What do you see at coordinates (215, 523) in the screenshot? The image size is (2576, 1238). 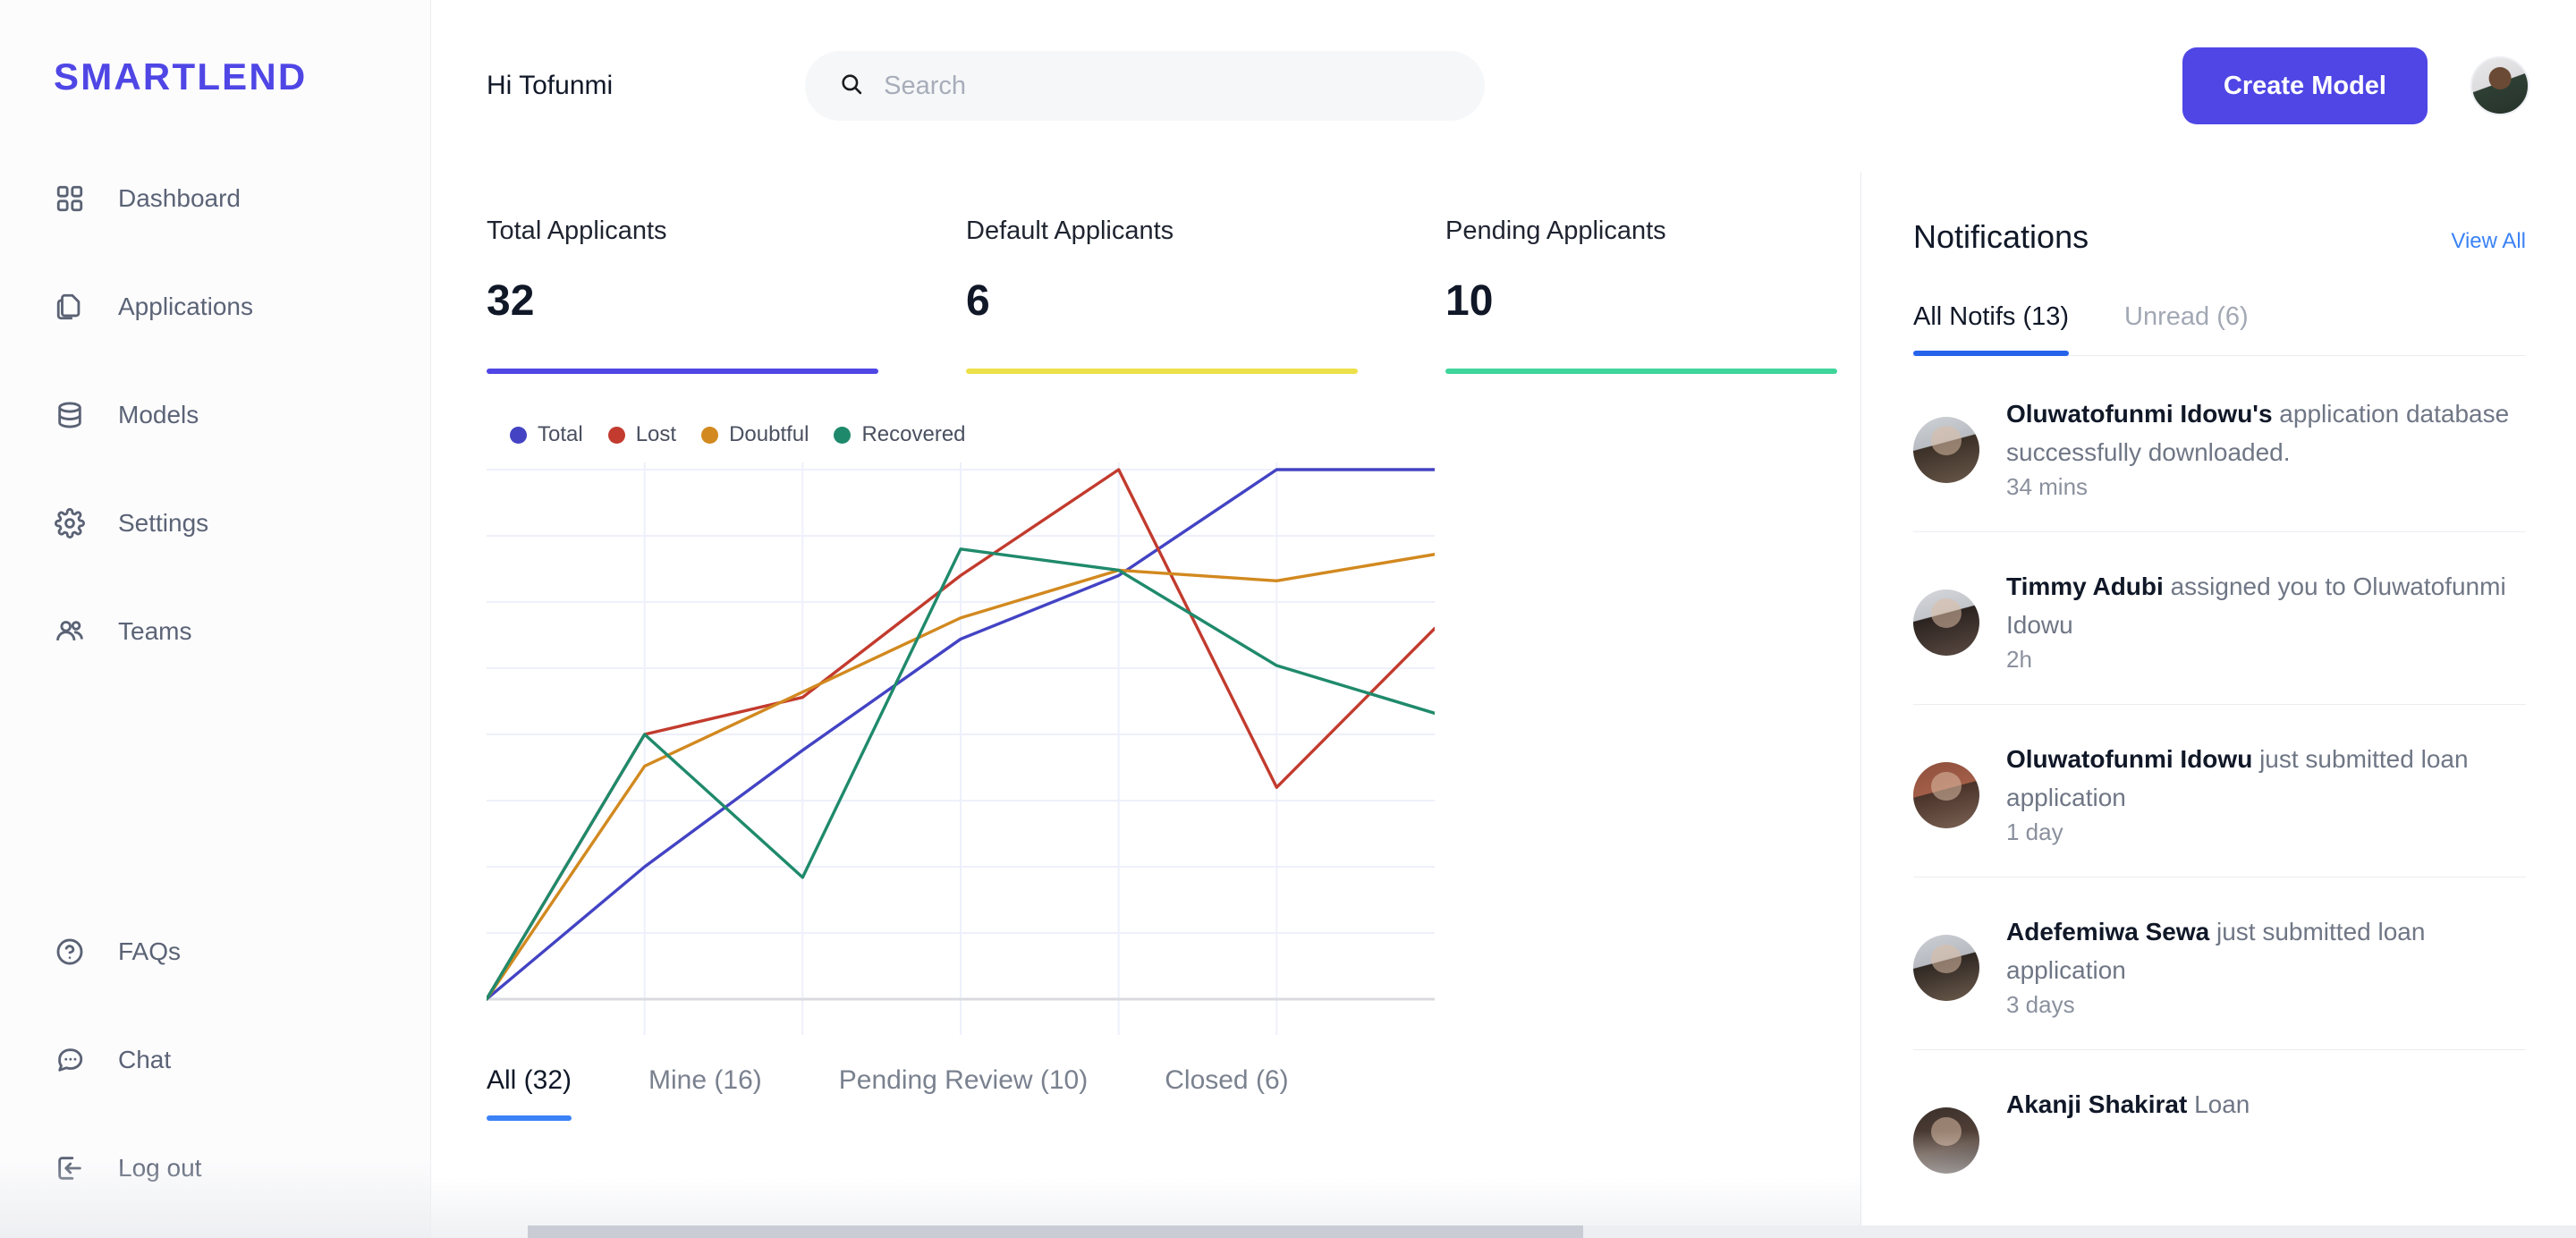 I see `sidebar-item-settings: Settings` at bounding box center [215, 523].